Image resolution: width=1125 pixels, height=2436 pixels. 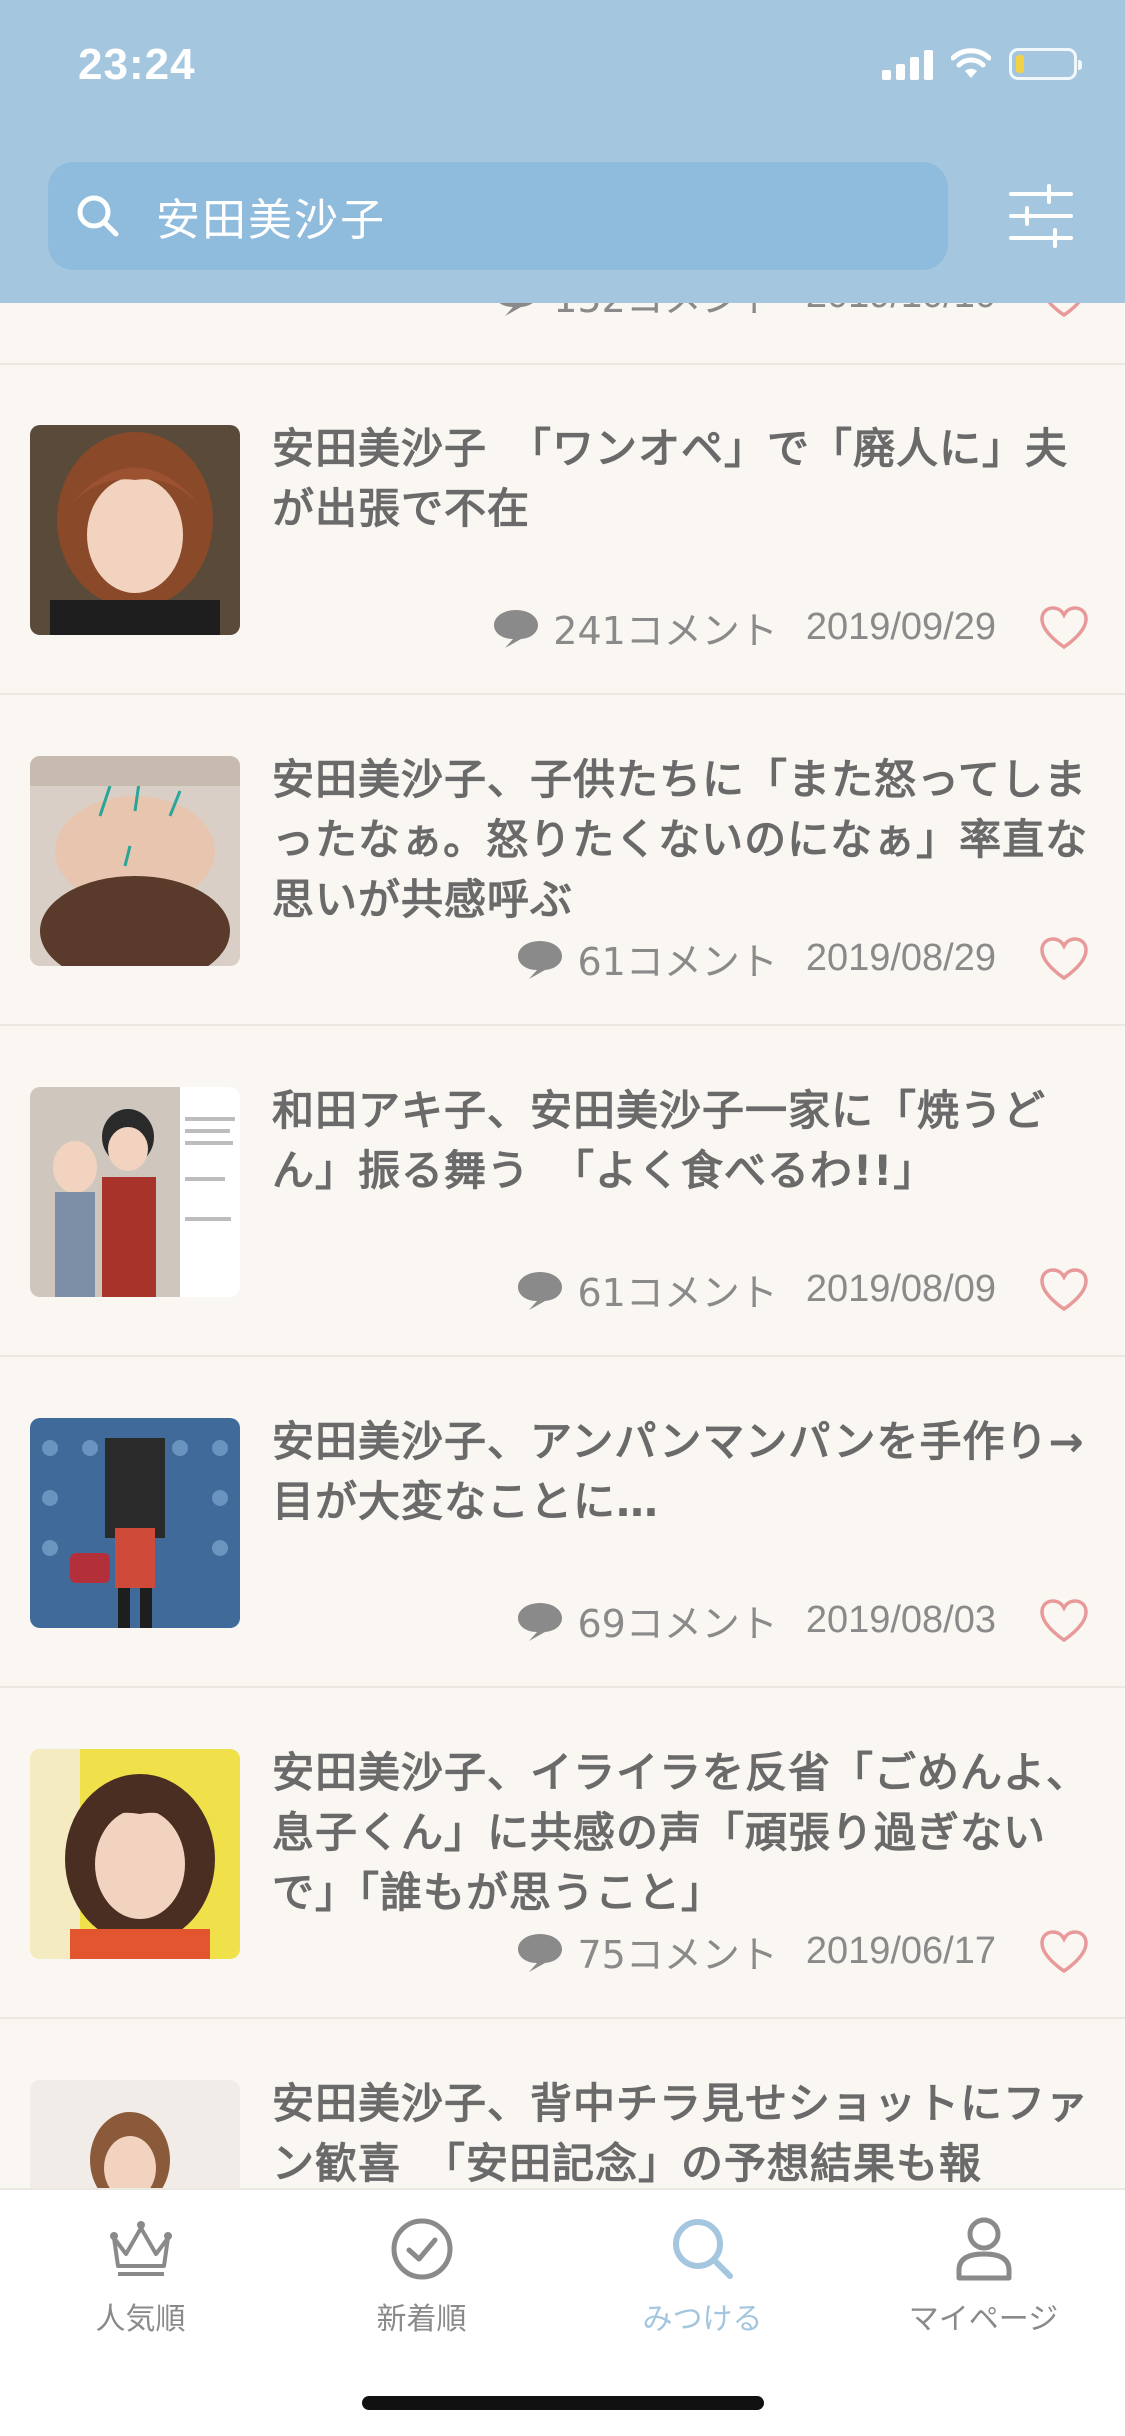 What do you see at coordinates (271, 220) in the screenshot?
I see `search-query: 安田美沙子` at bounding box center [271, 220].